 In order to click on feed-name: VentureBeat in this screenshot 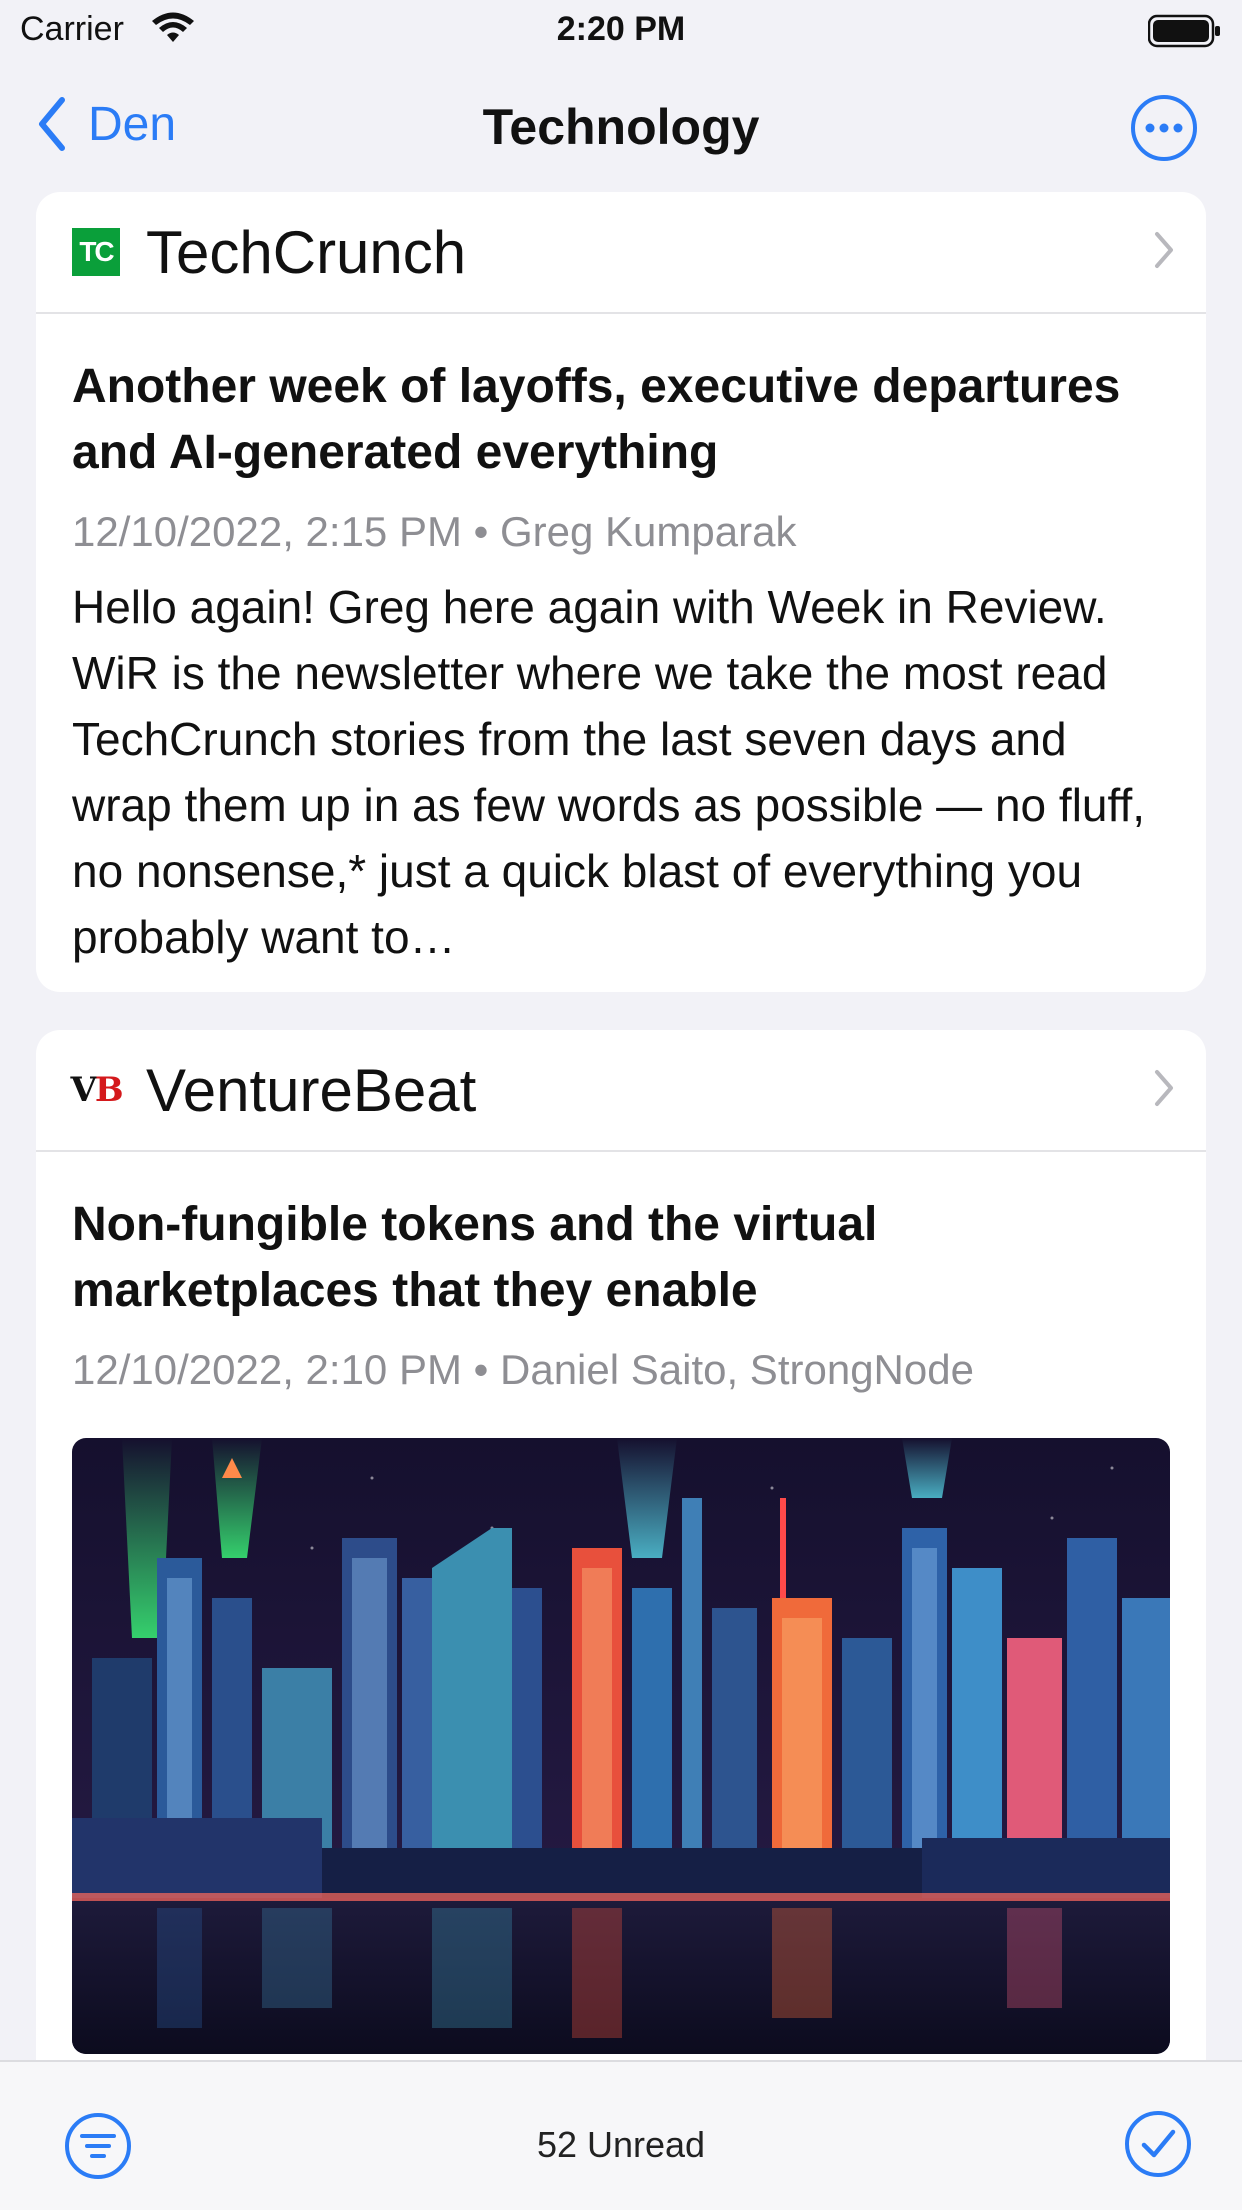, I will do `click(311, 1090)`.